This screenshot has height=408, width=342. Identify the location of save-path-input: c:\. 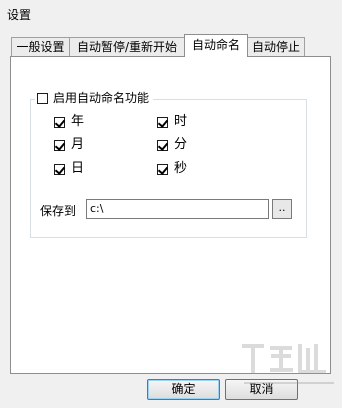
(177, 209).